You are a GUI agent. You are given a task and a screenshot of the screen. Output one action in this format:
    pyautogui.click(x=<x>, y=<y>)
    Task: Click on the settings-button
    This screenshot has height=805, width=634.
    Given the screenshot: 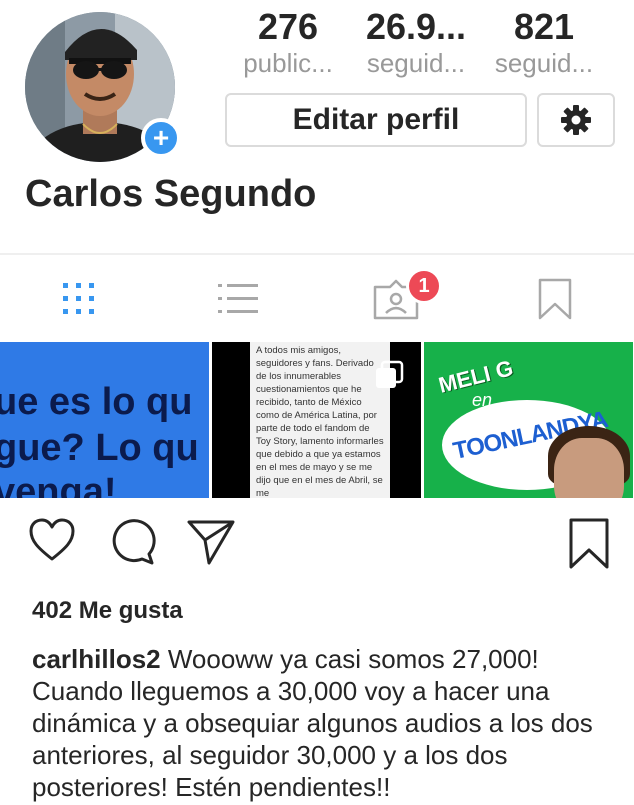 What is the action you would take?
    pyautogui.click(x=576, y=120)
    